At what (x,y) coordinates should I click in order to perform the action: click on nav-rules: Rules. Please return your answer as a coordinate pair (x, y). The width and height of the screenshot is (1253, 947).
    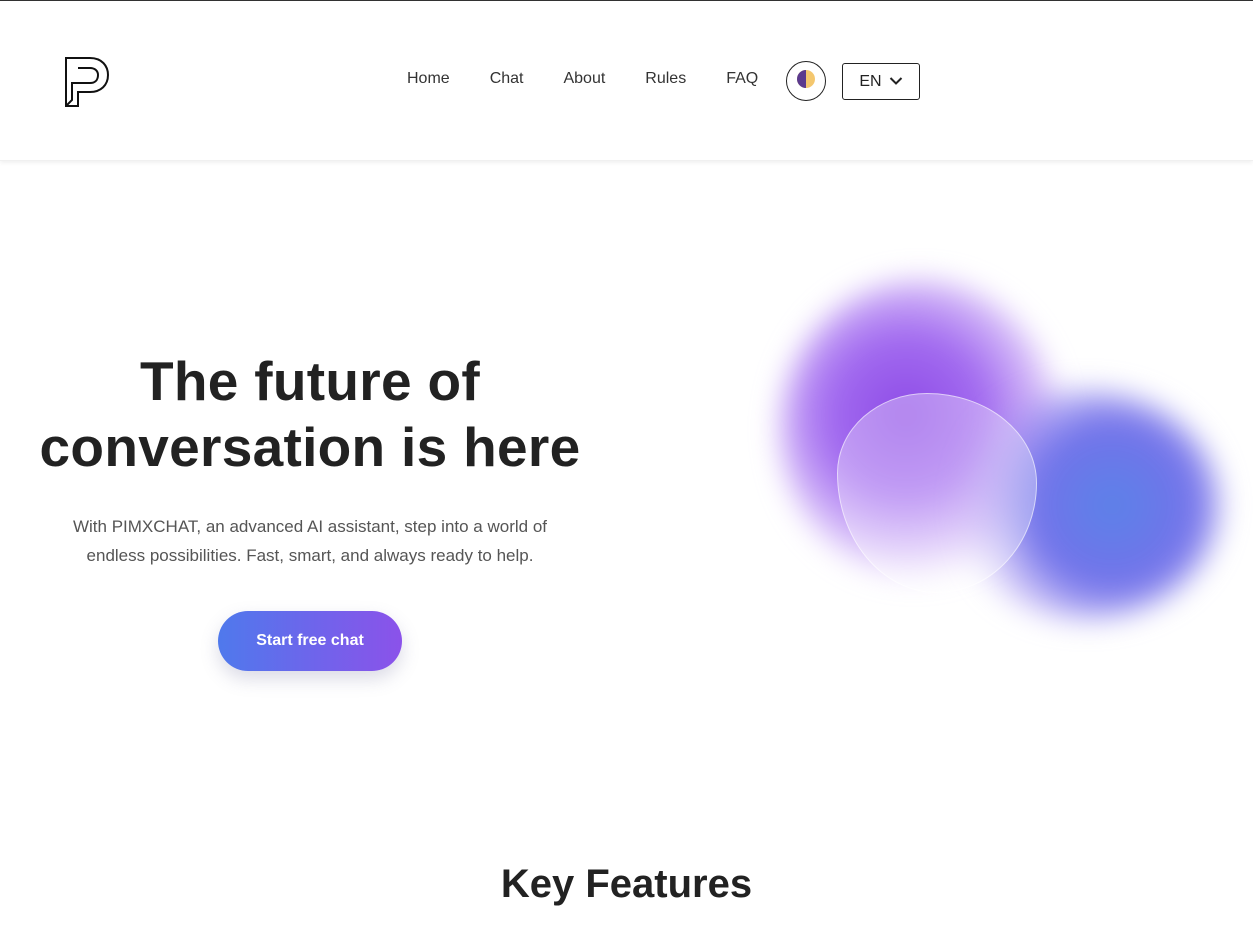
    Looking at the image, I should click on (665, 80).